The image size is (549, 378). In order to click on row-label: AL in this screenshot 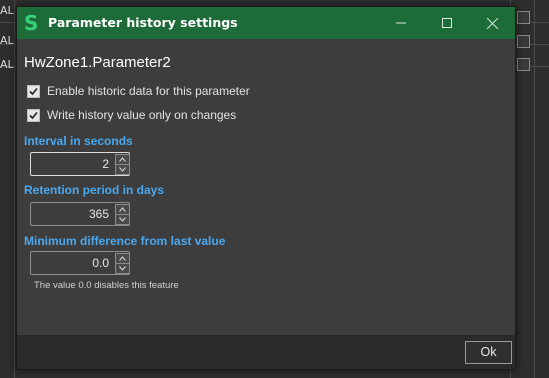, I will do `click(7, 10)`.